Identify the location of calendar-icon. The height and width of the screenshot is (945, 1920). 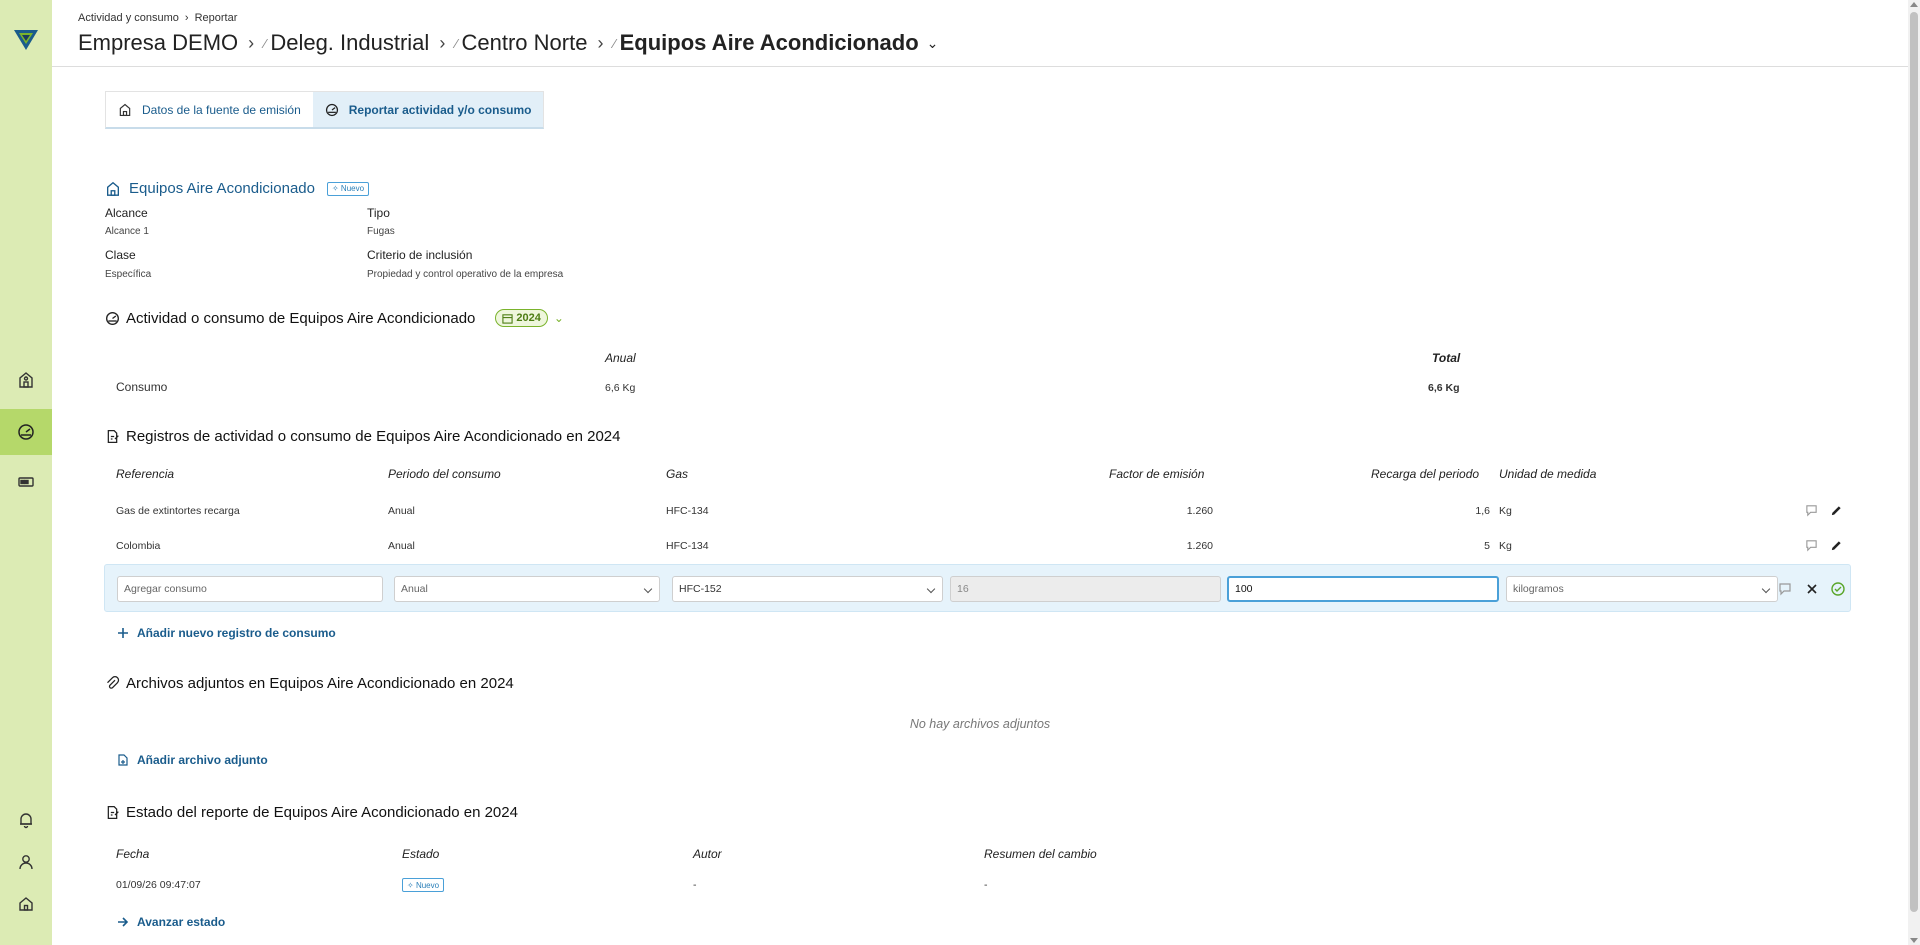
(508, 318).